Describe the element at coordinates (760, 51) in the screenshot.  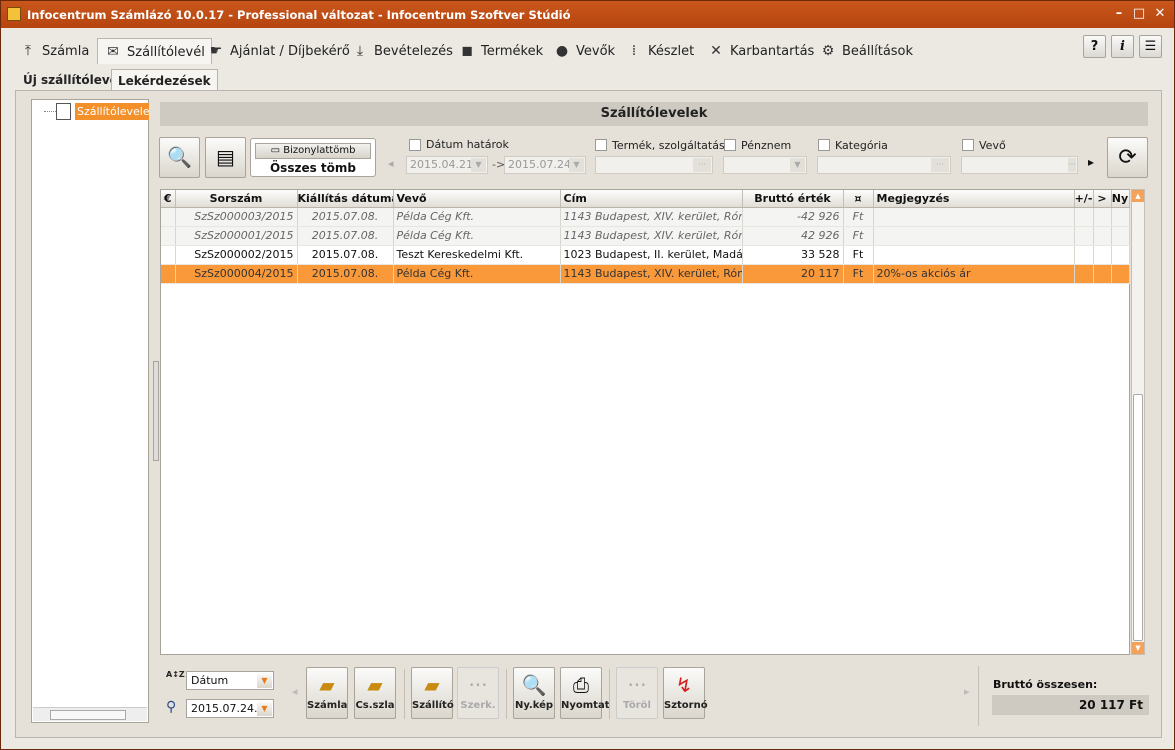
I see `tab-karbantartas: ✕ Karbantartás` at that location.